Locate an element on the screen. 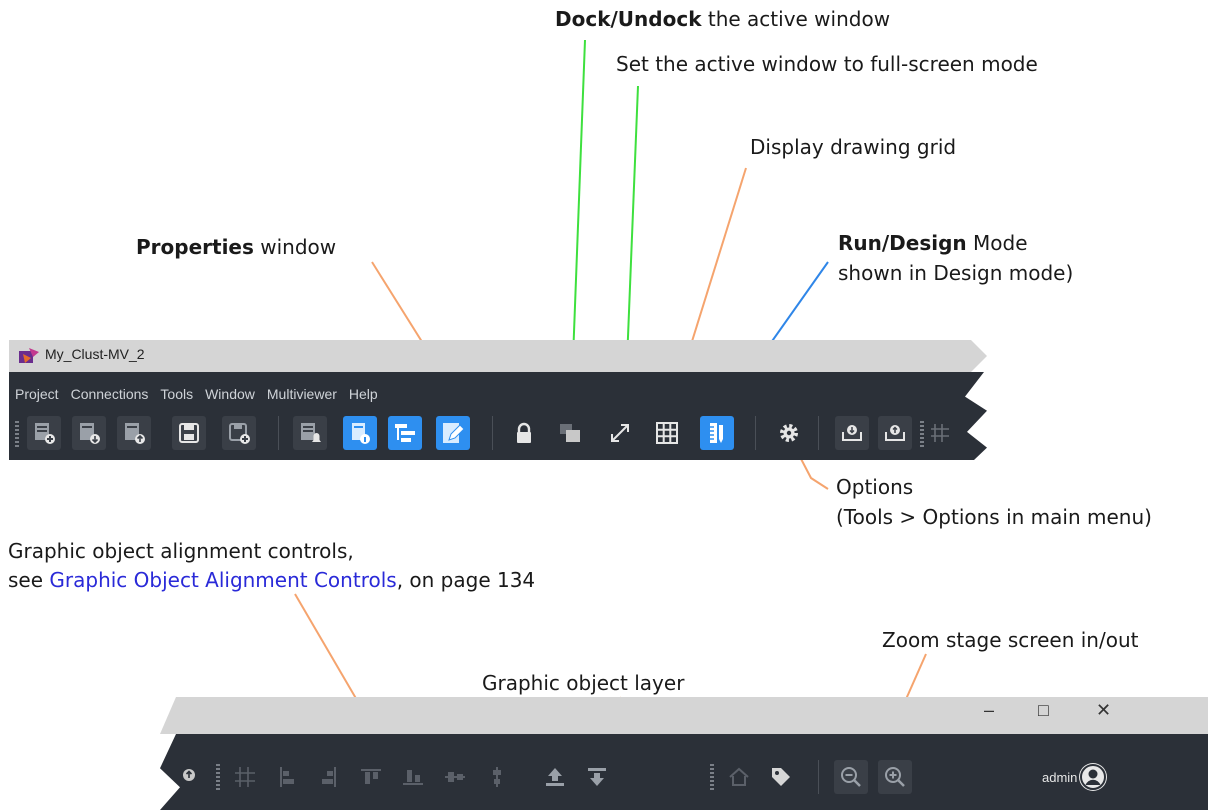  user-icon is located at coordinates (1093, 777).